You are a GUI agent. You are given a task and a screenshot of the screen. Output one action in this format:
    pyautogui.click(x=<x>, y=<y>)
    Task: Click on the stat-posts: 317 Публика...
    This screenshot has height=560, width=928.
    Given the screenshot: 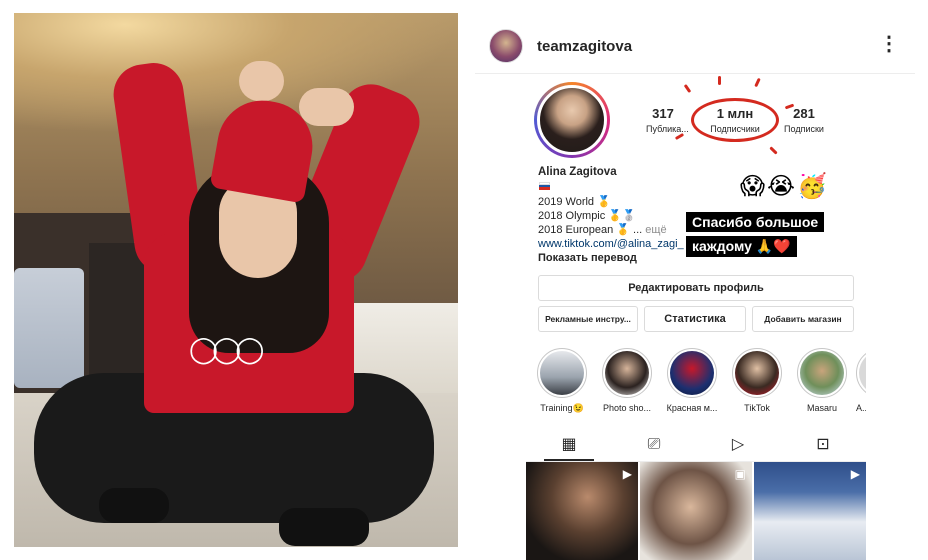 What is the action you would take?
    pyautogui.click(x=667, y=120)
    